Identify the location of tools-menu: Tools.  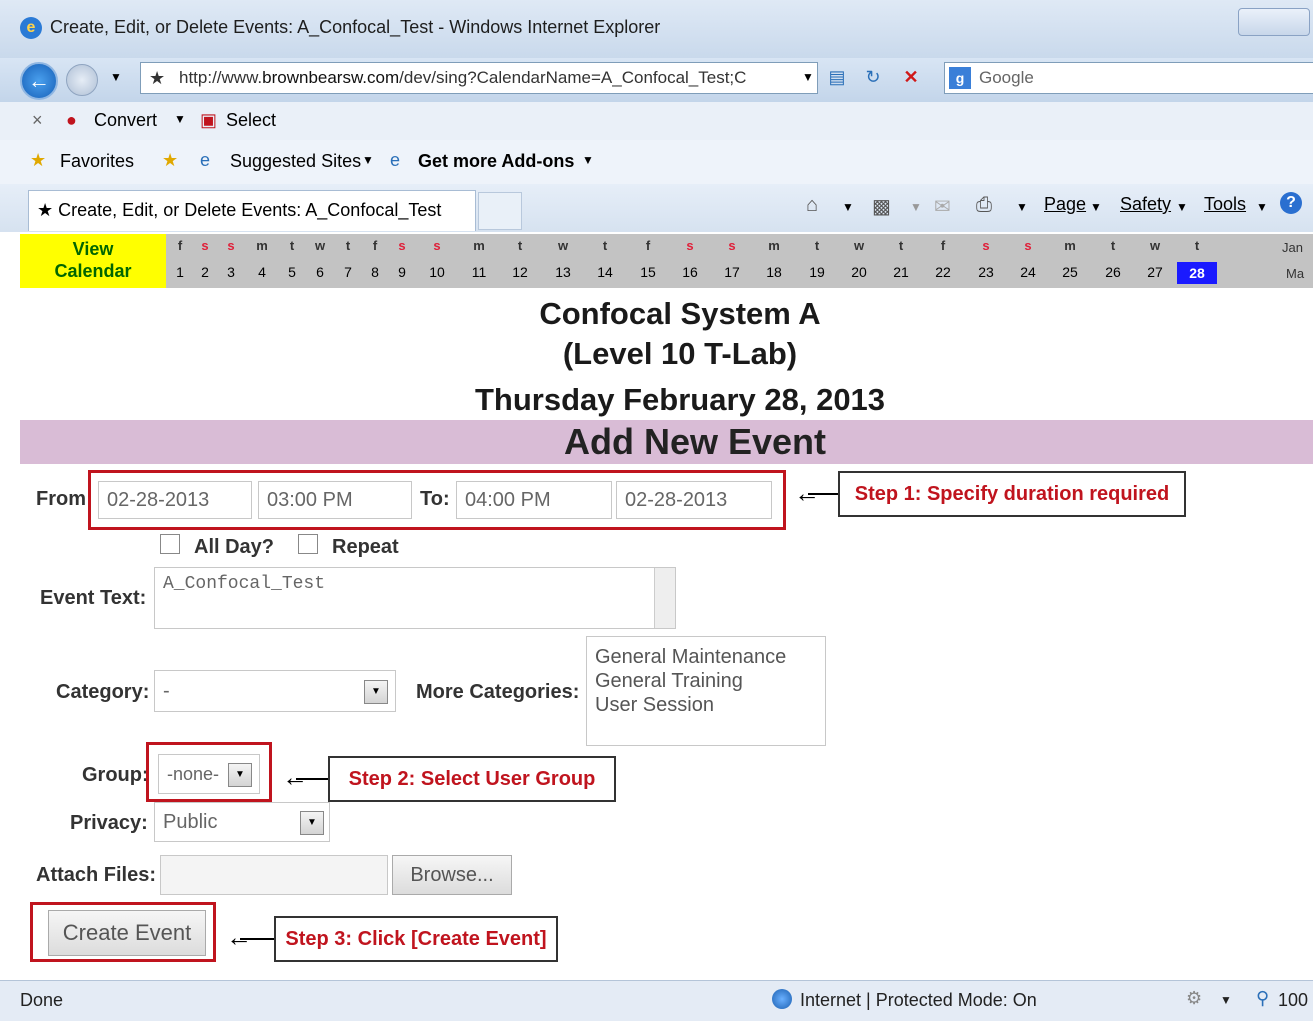
(1225, 204).